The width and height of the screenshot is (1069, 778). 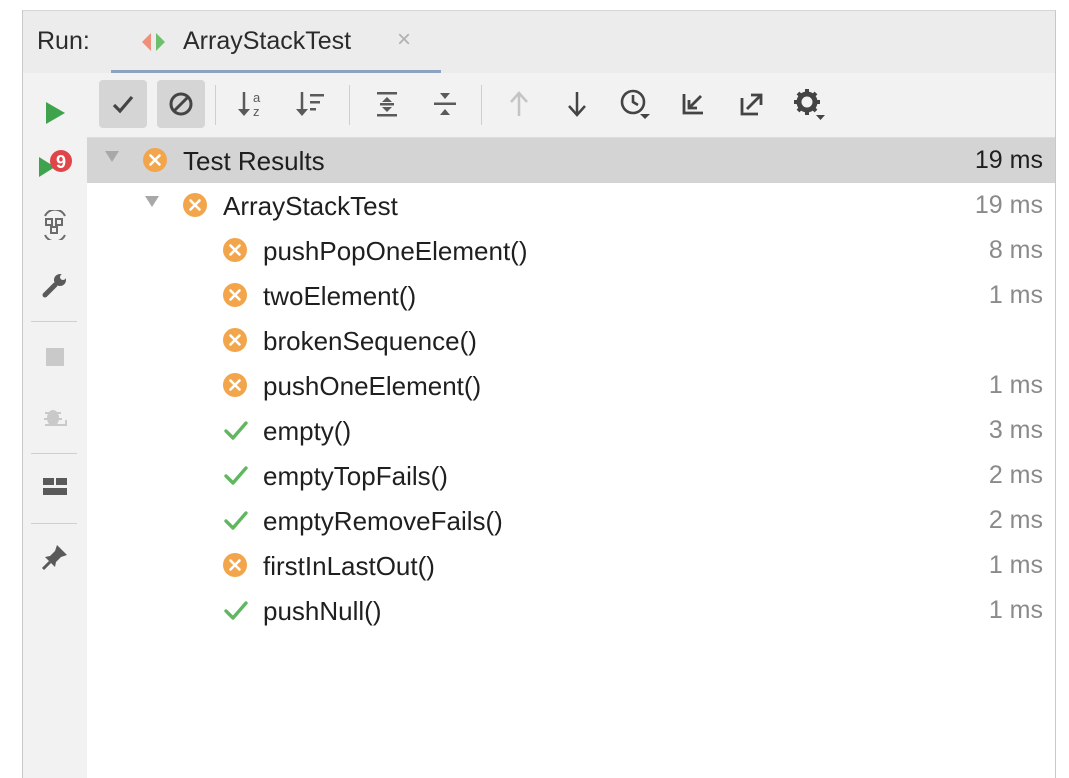 I want to click on duration-label: 8 ms, so click(x=1015, y=250).